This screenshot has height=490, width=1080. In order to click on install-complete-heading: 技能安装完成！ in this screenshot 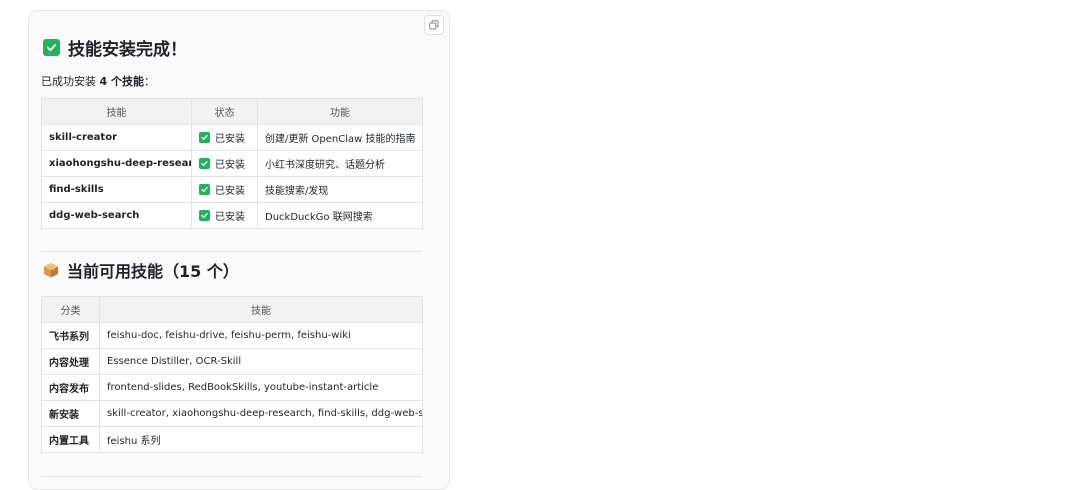, I will do `click(115, 48)`.